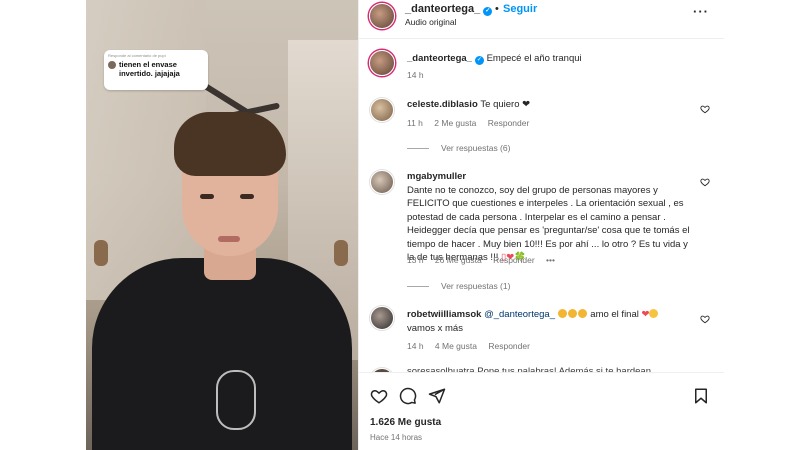  What do you see at coordinates (382, 16) in the screenshot?
I see `author-avatar` at bounding box center [382, 16].